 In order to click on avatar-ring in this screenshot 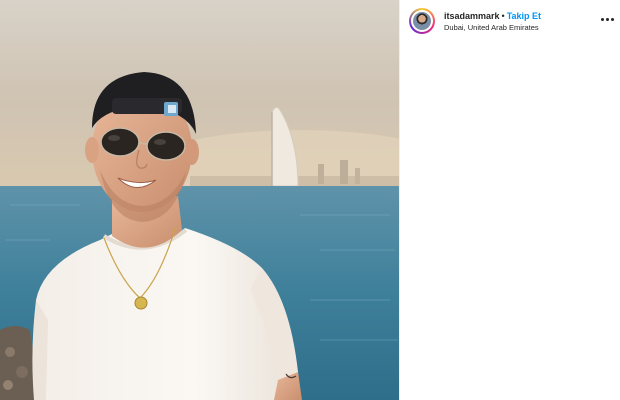, I will do `click(422, 21)`.